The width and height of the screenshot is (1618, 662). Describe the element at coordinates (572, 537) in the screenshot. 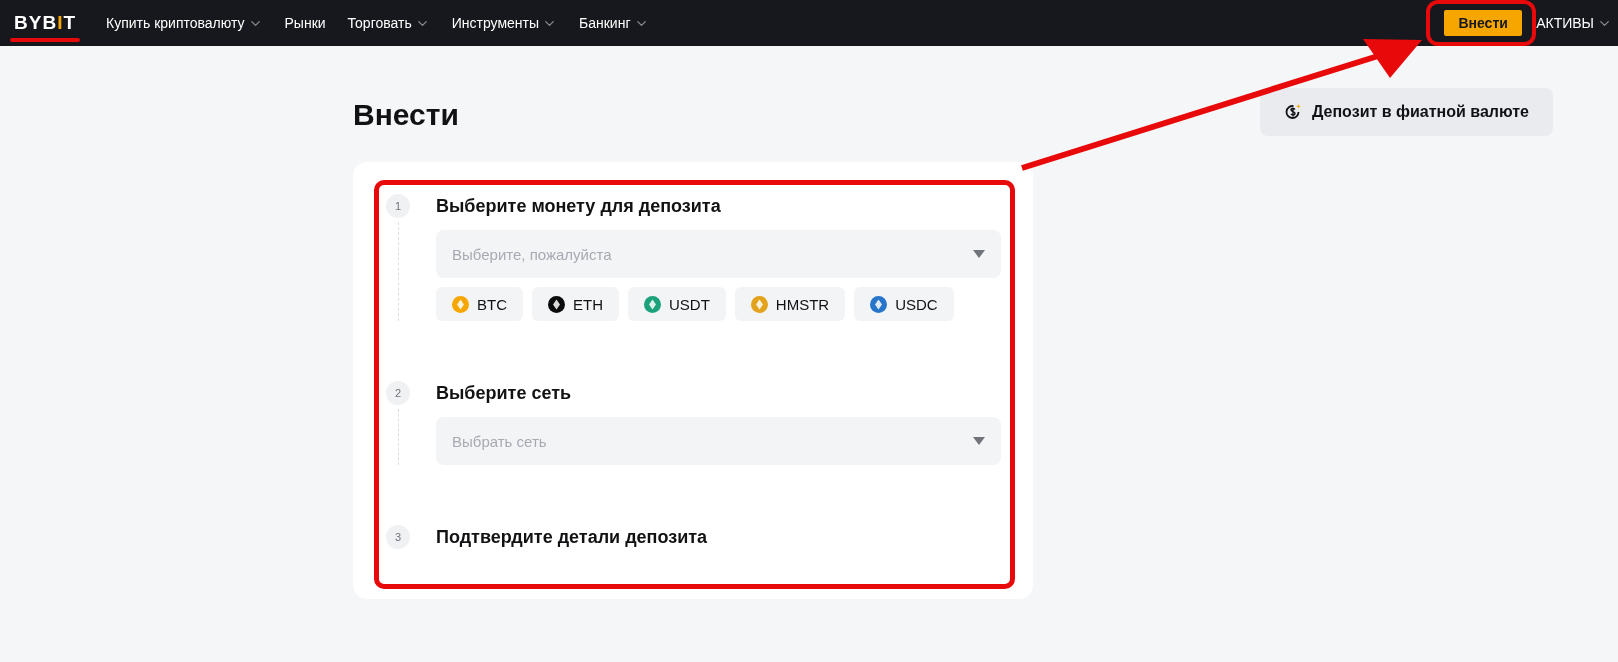

I see `step-title: Подтвердите детали депозита` at that location.